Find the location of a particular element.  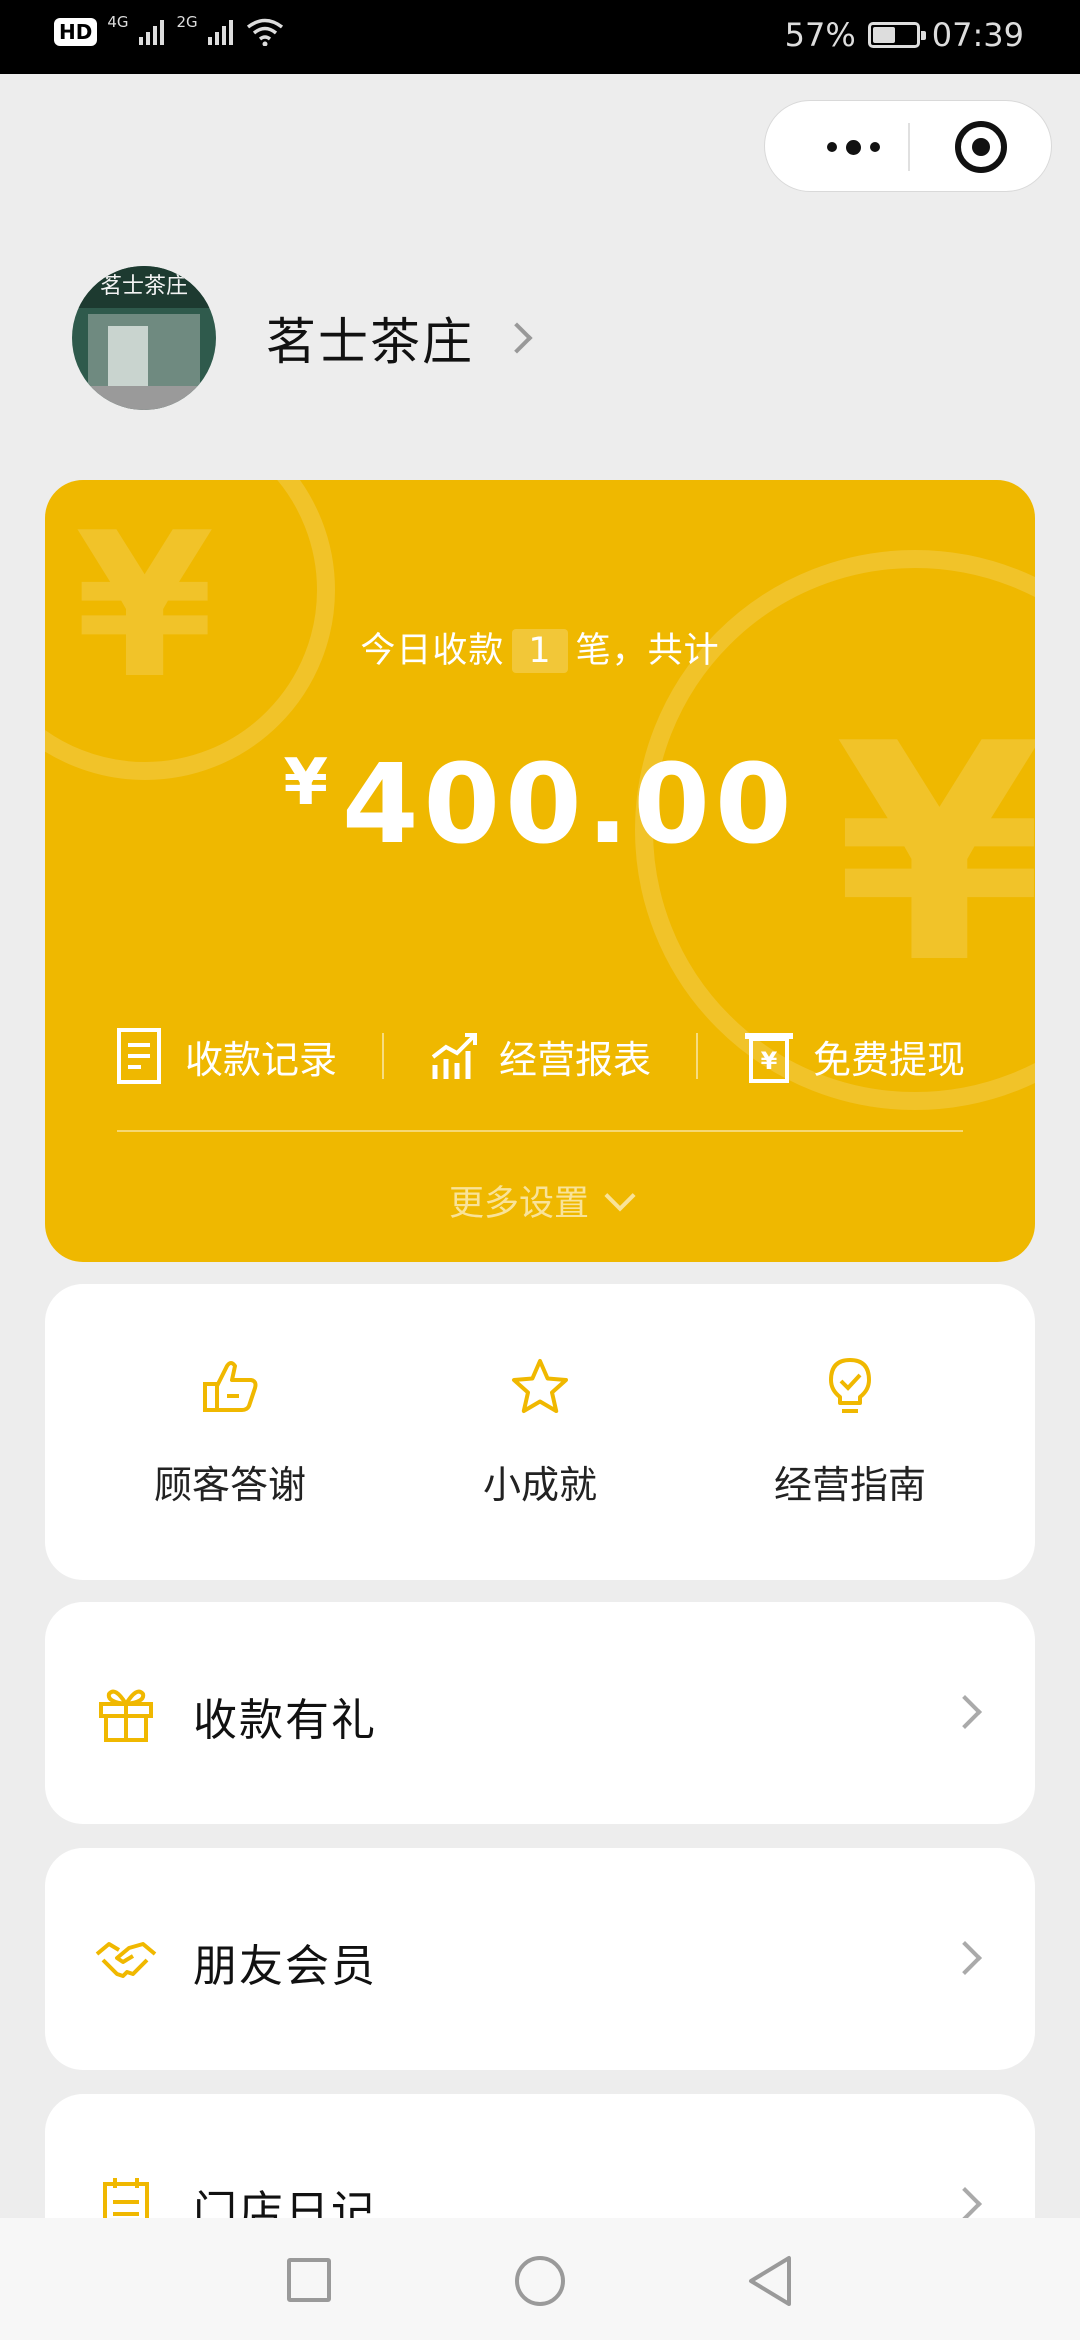

menu-row-friend-members: 朋友会员 is located at coordinates (540, 1959).